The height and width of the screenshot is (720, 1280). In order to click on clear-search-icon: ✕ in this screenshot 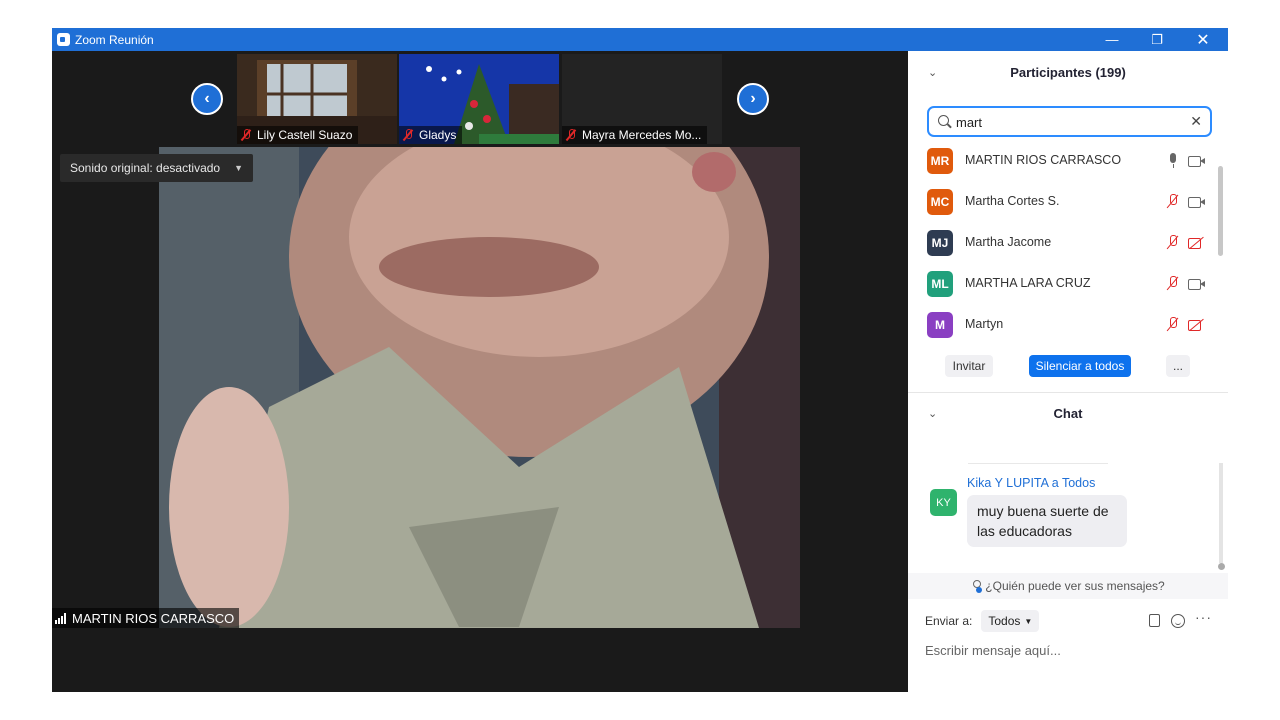, I will do `click(1196, 121)`.